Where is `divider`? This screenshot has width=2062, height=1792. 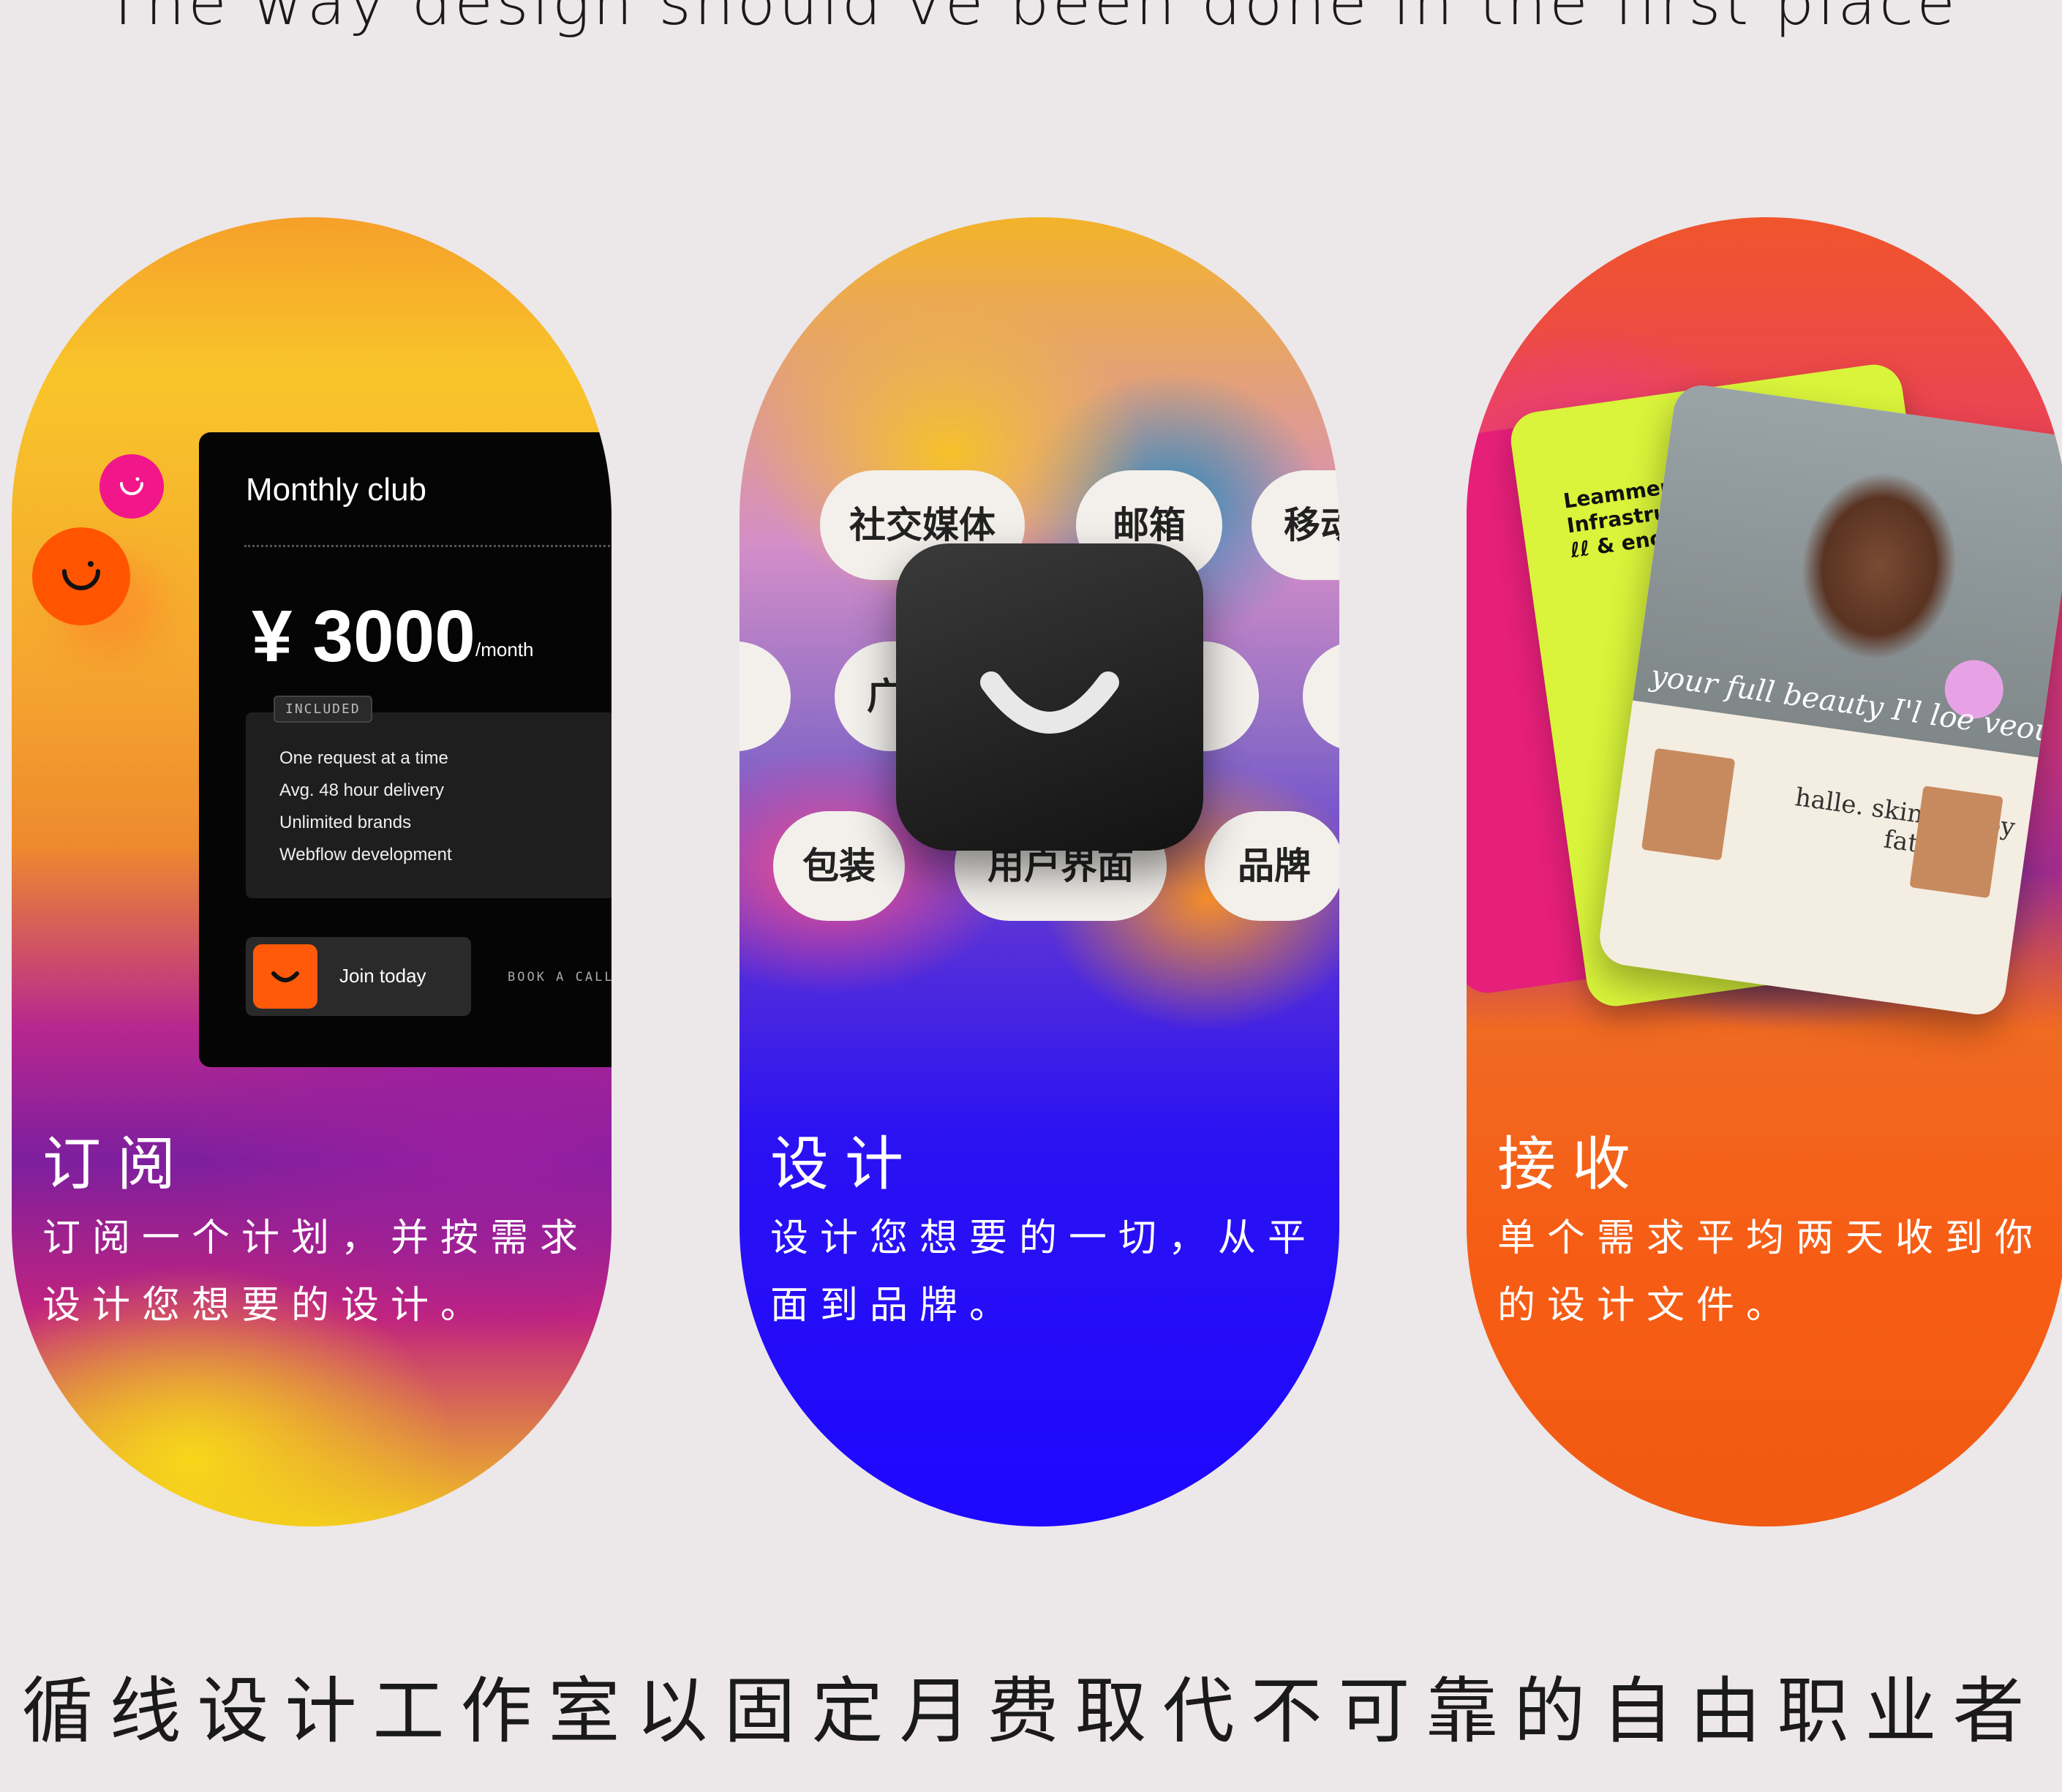 divider is located at coordinates (428, 546).